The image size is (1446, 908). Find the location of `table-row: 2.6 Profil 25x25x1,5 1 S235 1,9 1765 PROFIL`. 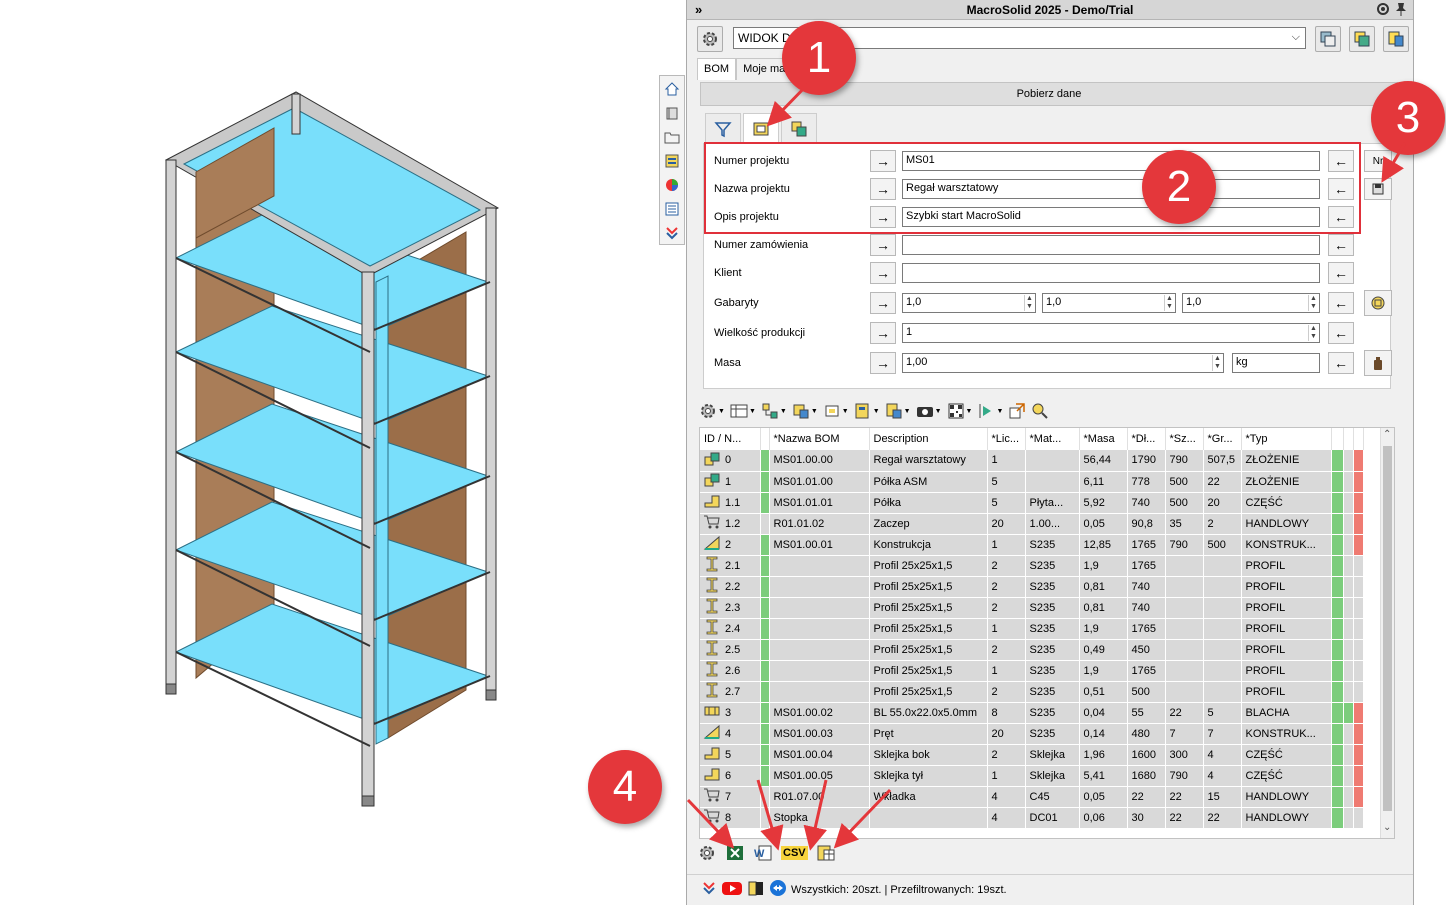

table-row: 2.6 Profil 25x25x1,5 1 S235 1,9 1765 PROFIL is located at coordinates (1032, 671).